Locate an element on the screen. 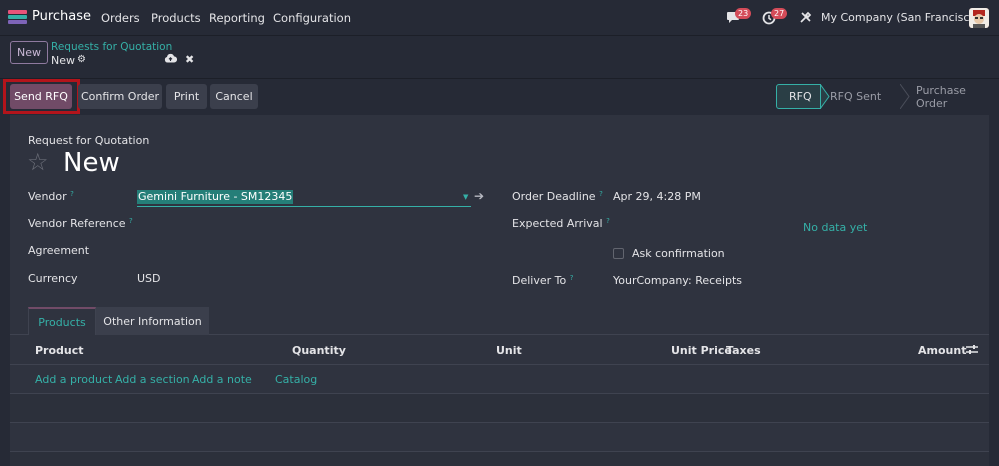 Image resolution: width=999 pixels, height=466 pixels. agreement-label: Agreement is located at coordinates (59, 250).